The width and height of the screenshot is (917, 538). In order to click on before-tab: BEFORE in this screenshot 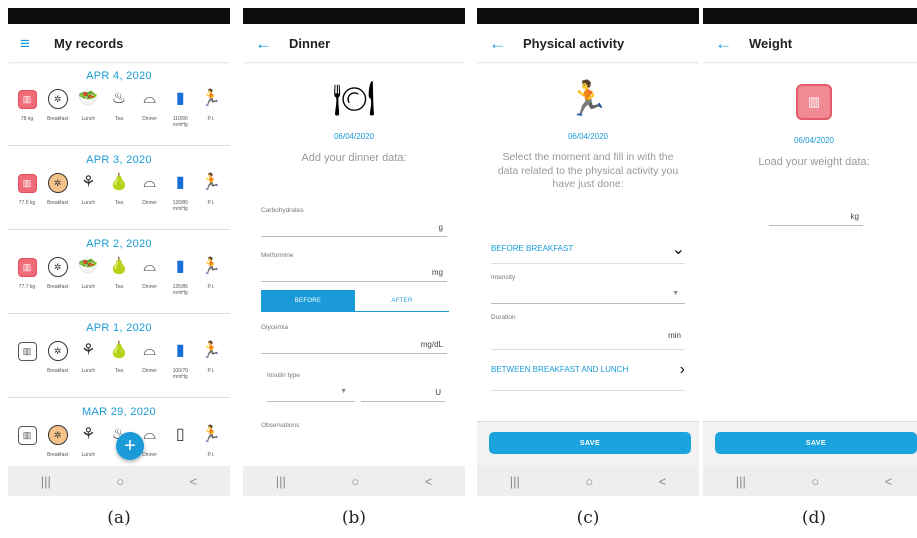, I will do `click(308, 300)`.